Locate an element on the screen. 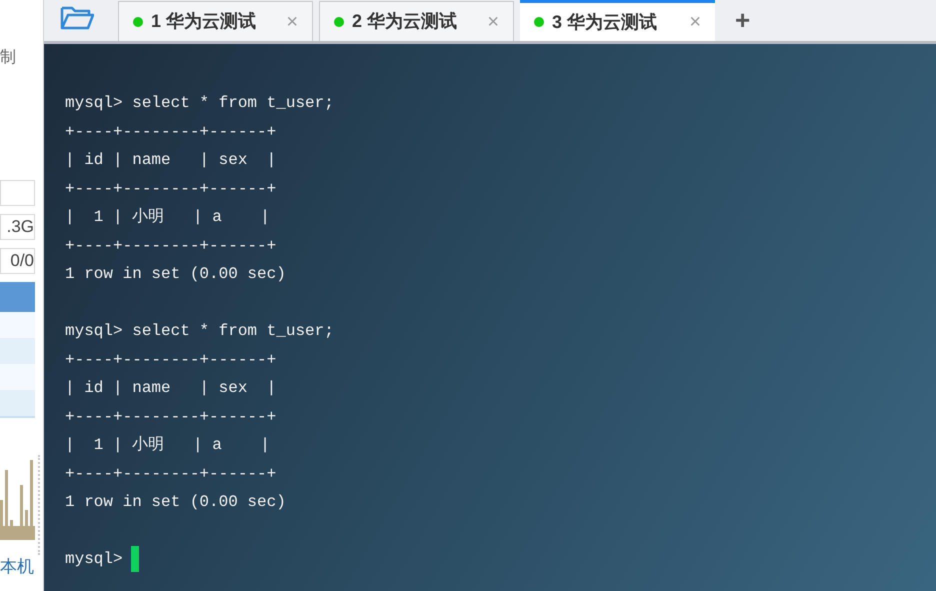 The image size is (936, 591). tab-title: 1 华为云测试 is located at coordinates (203, 21).